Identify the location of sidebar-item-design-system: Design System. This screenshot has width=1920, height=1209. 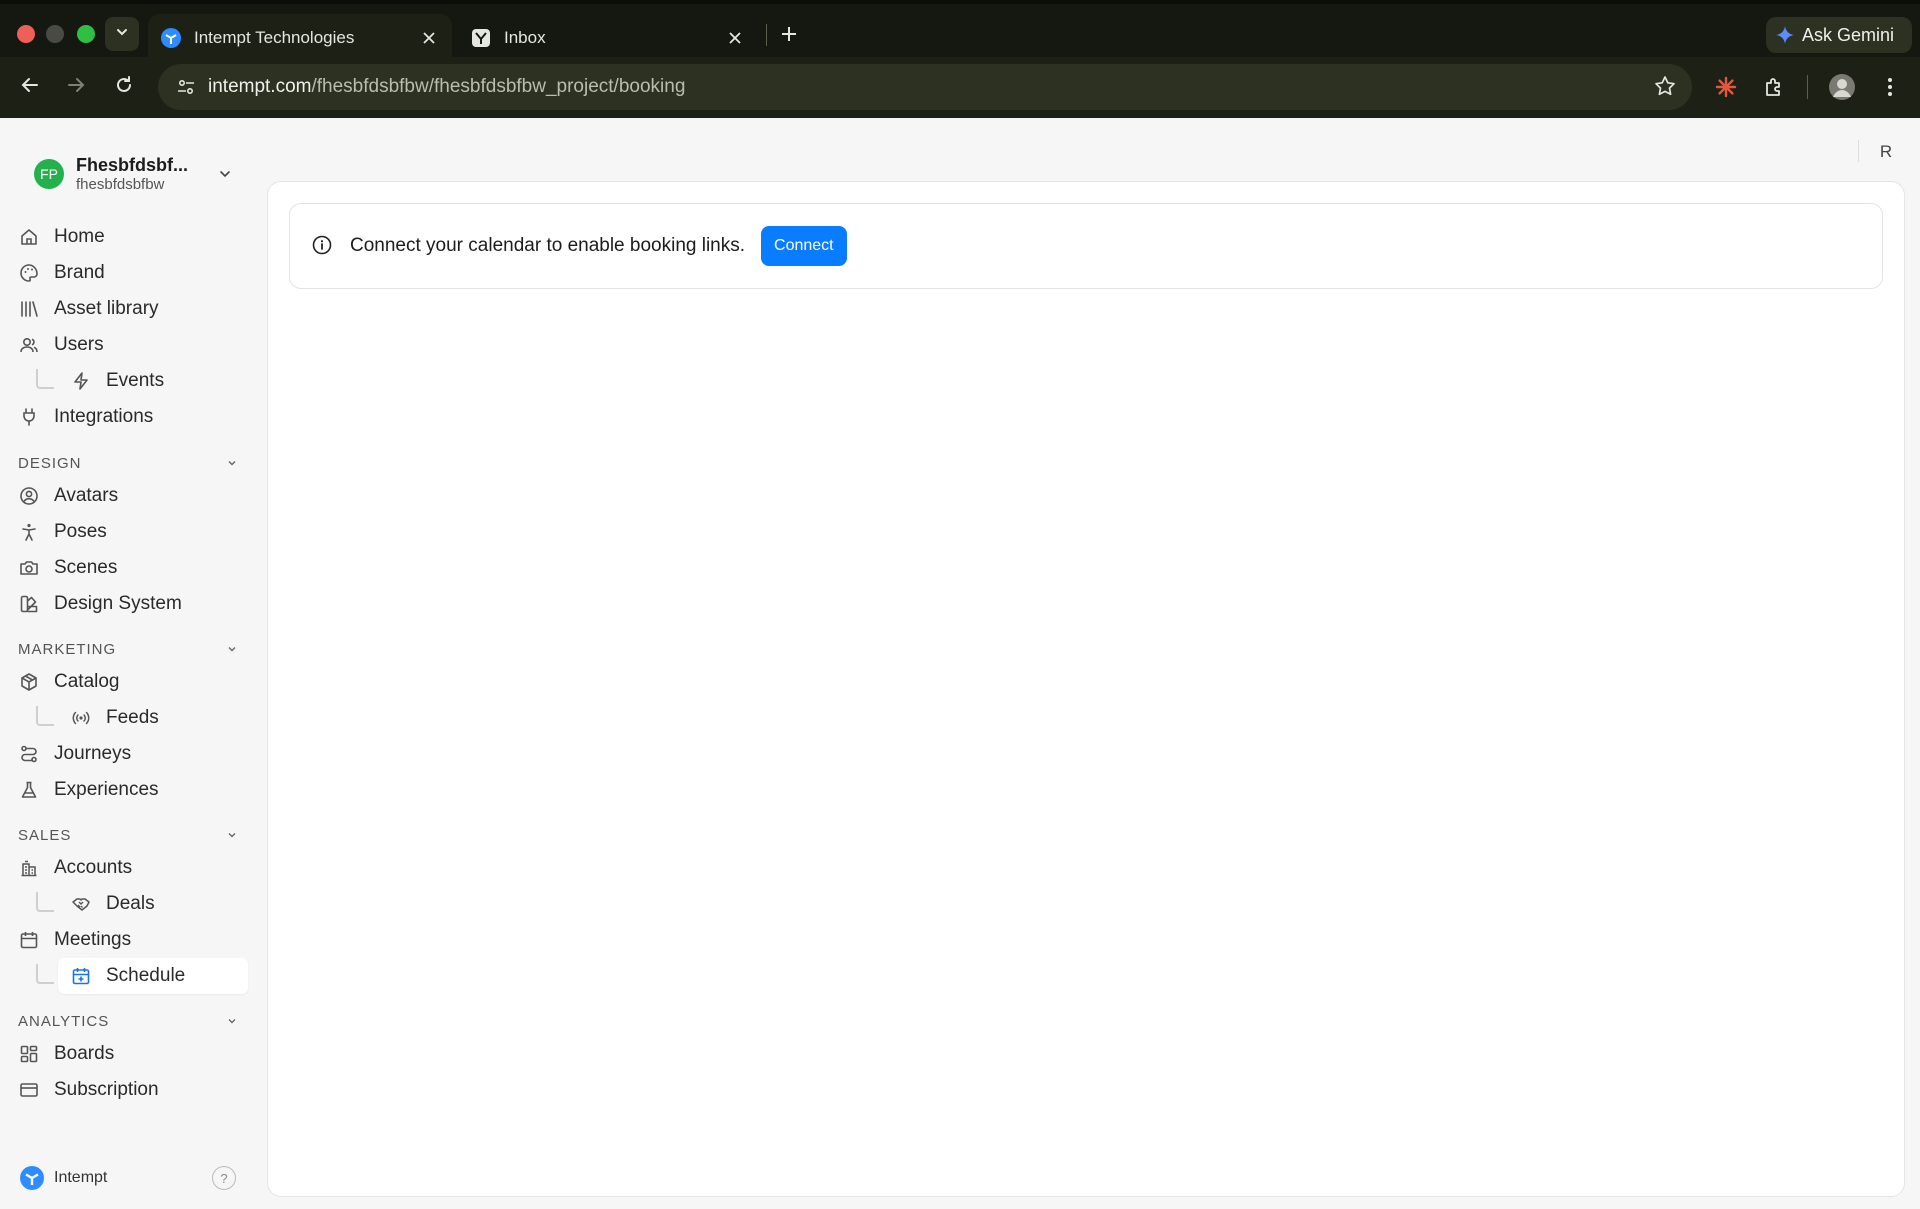
(100, 604).